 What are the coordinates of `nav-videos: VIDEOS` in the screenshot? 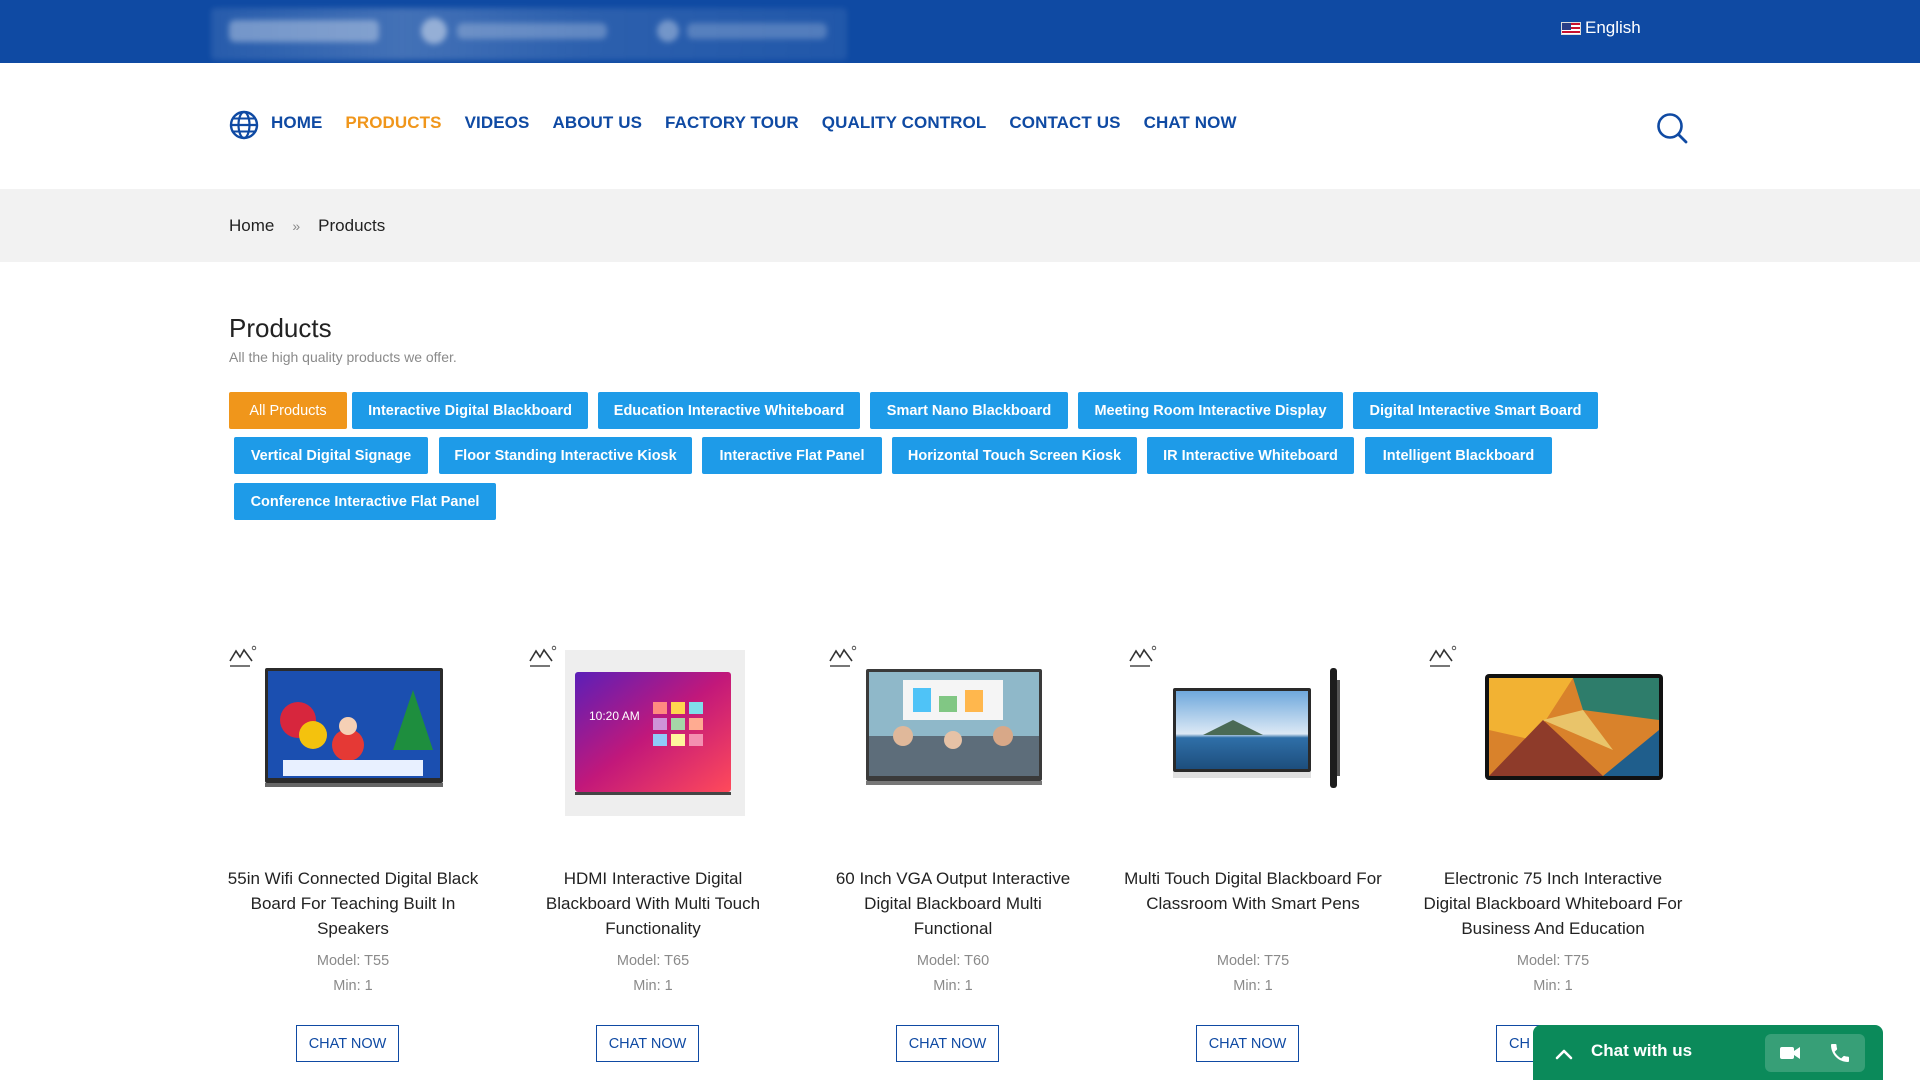 It's located at (497, 123).